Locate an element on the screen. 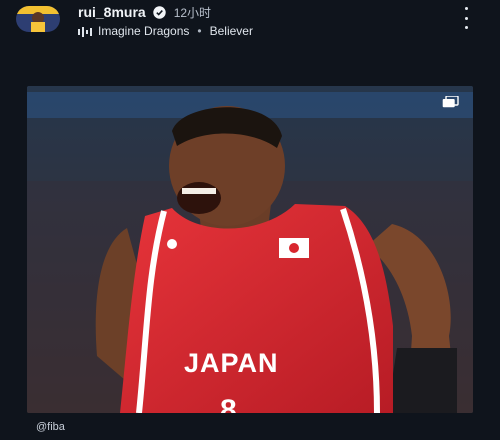 This screenshot has width=500, height=440. music-line: Imagine Dragons • Believer is located at coordinates (258, 31).